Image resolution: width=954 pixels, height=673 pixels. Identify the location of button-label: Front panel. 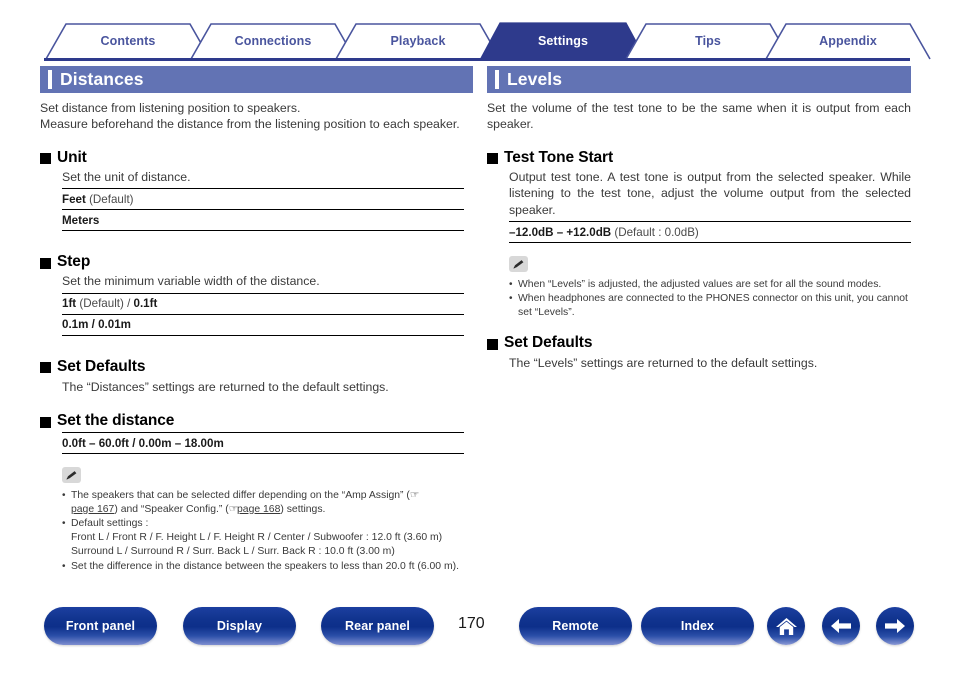
(100, 626).